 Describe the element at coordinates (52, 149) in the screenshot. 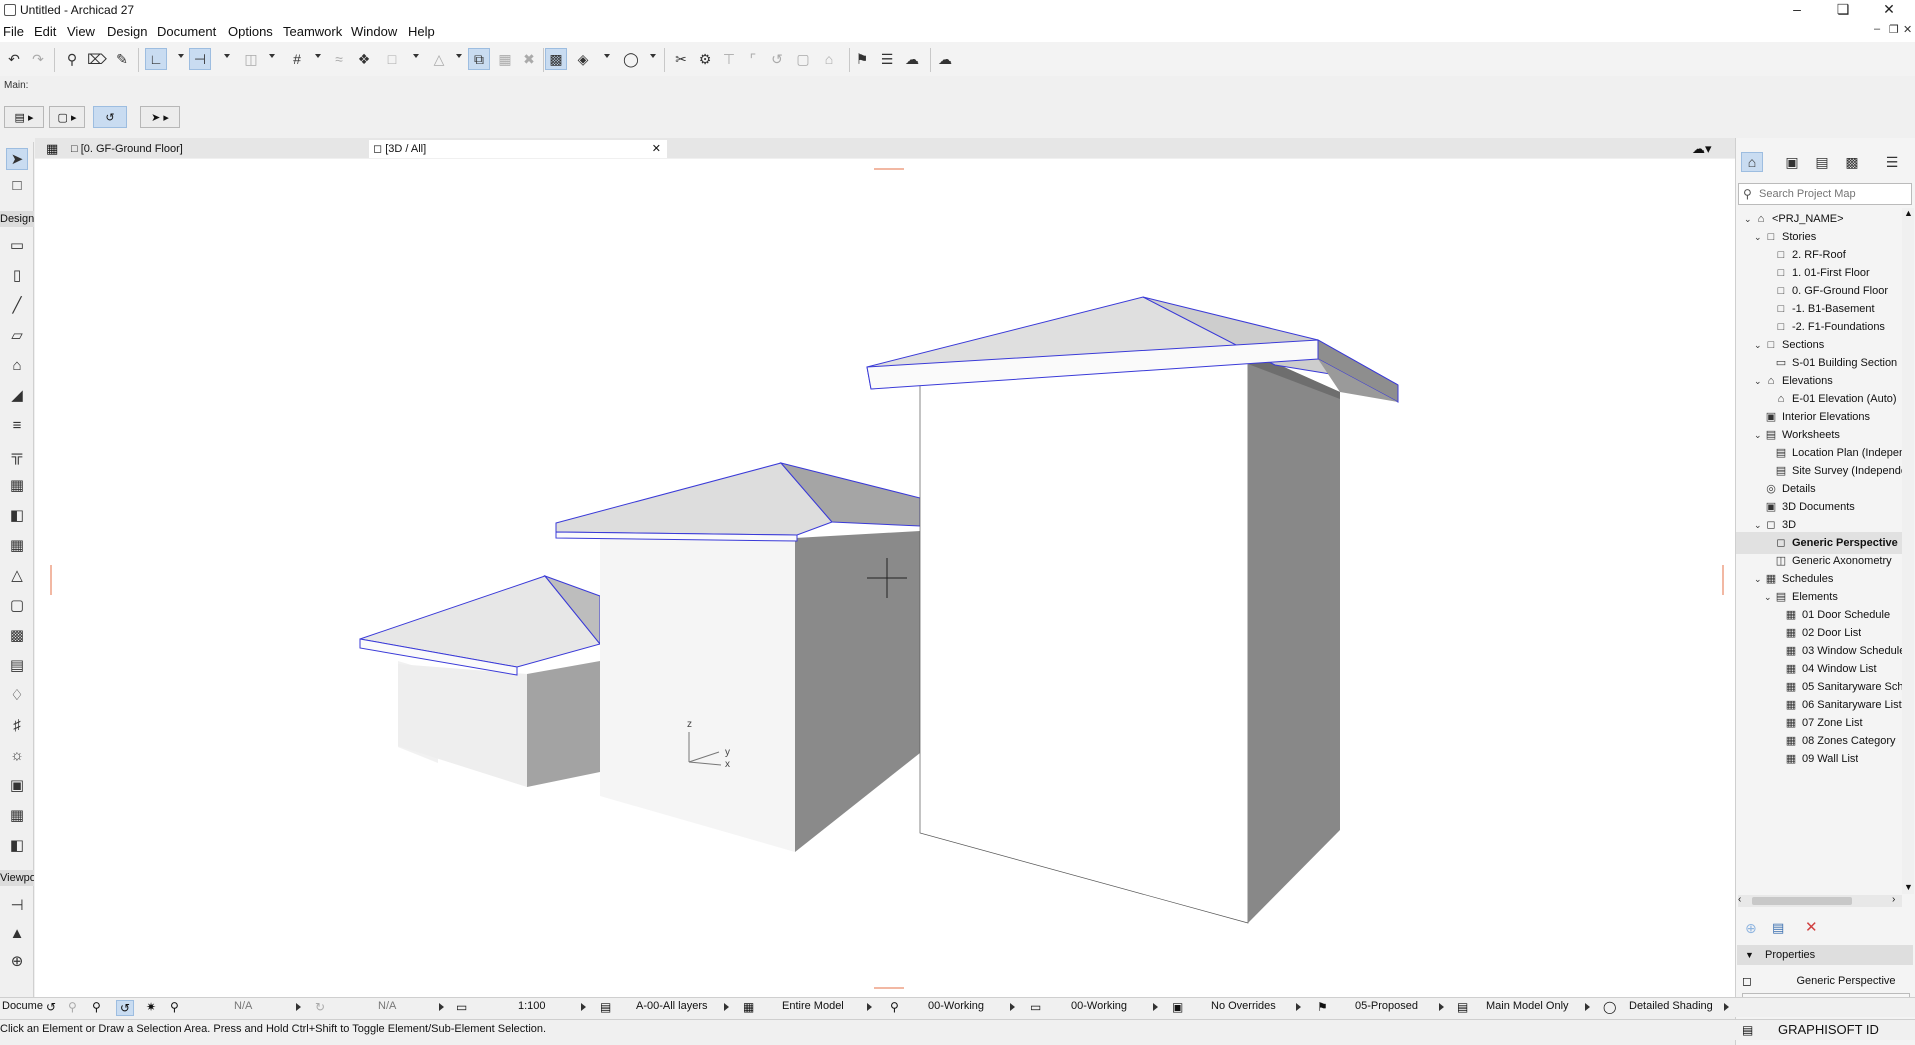

I see `tab-overview-icon: ▦` at that location.